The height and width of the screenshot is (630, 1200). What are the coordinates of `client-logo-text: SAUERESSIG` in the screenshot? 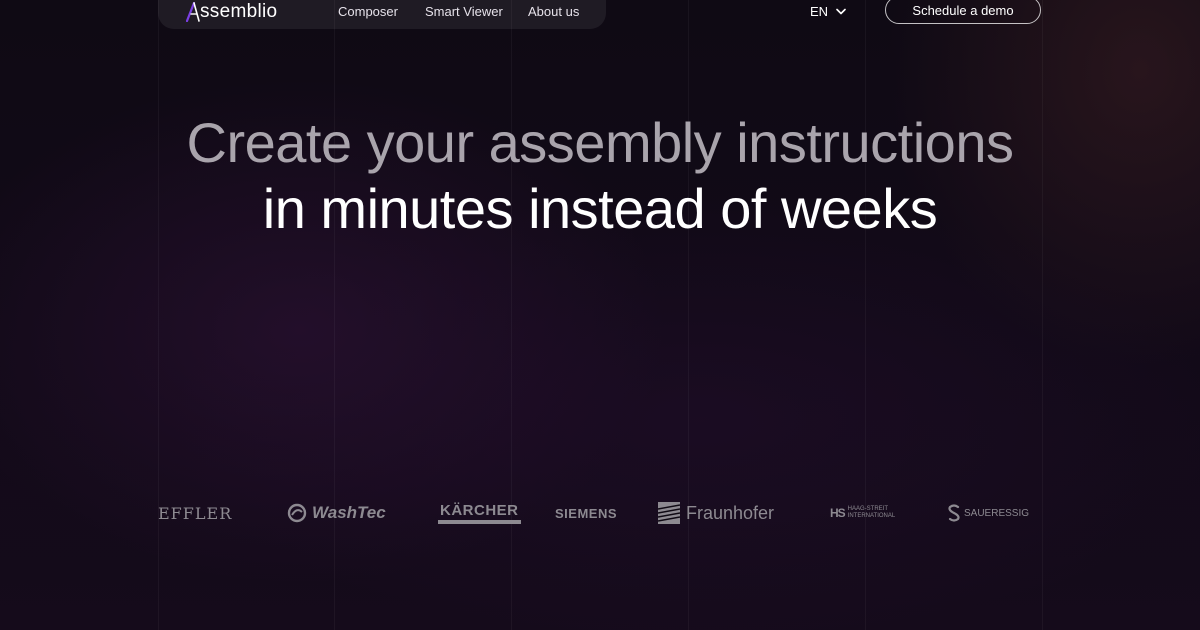 It's located at (997, 513).